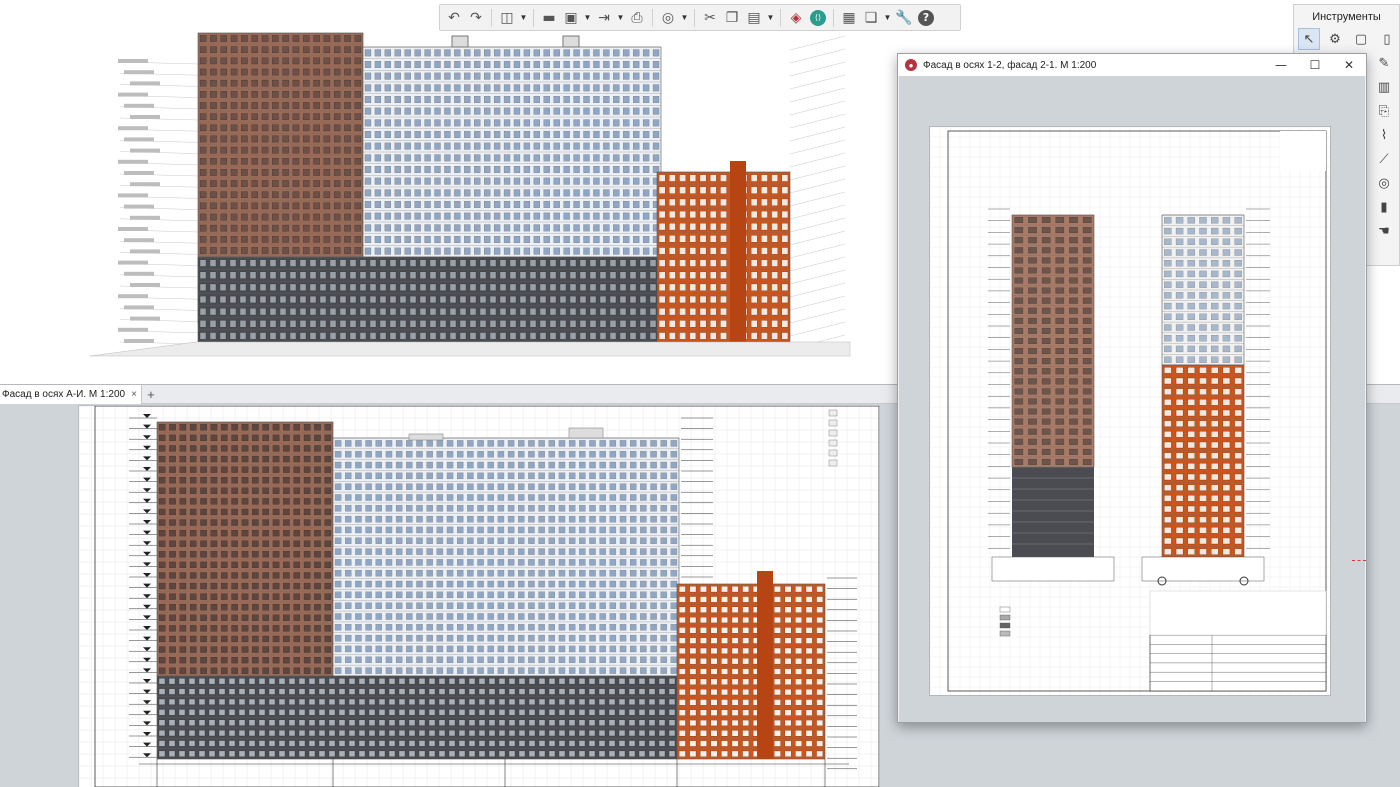 This screenshot has width=1400, height=787. I want to click on stair-icon: ⌇, so click(1384, 135).